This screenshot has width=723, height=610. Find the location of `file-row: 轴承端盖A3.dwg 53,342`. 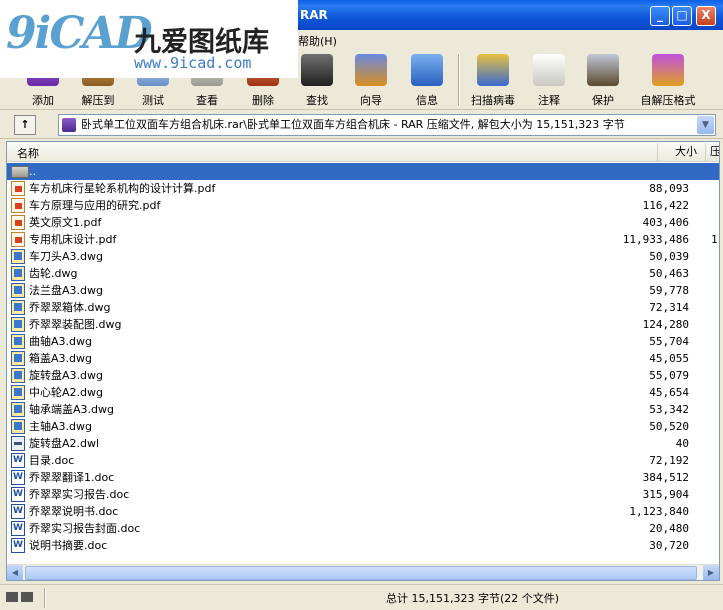

file-row: 轴承端盖A3.dwg 53,342 is located at coordinates (363, 409).